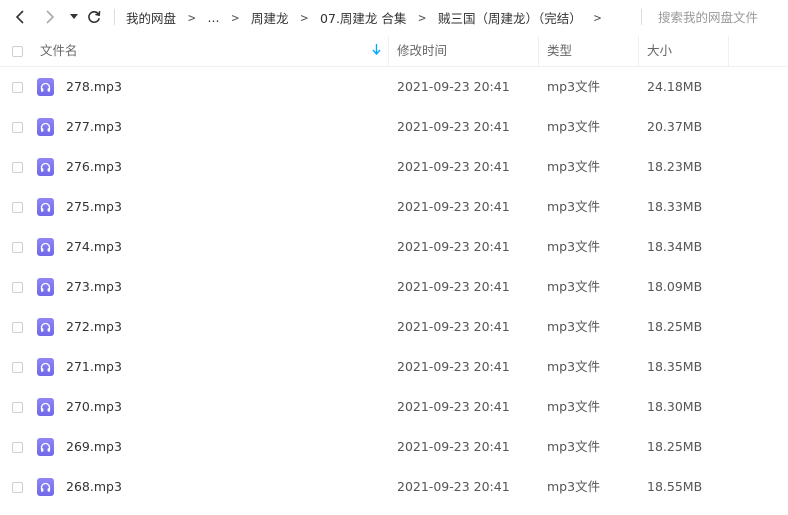  What do you see at coordinates (675, 366) in the screenshot?
I see `file-size: 18.35MB` at bounding box center [675, 366].